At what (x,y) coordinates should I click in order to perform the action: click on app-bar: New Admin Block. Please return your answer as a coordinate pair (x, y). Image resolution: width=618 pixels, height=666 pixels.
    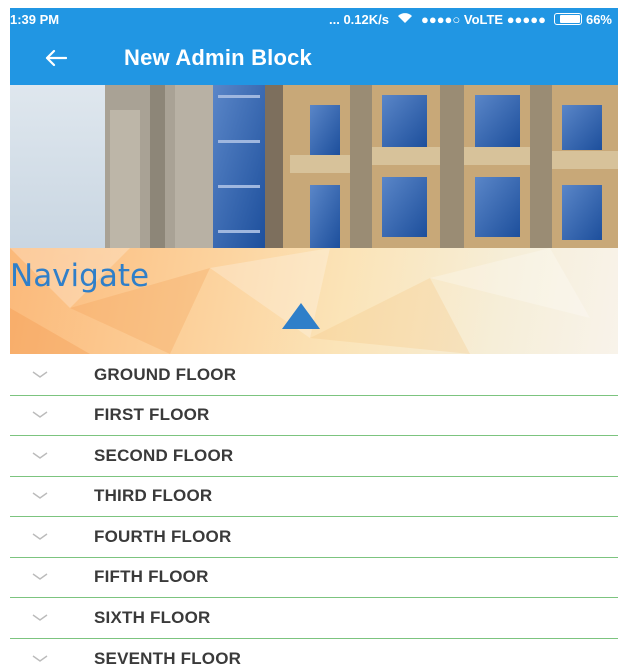
    Looking at the image, I should click on (314, 57).